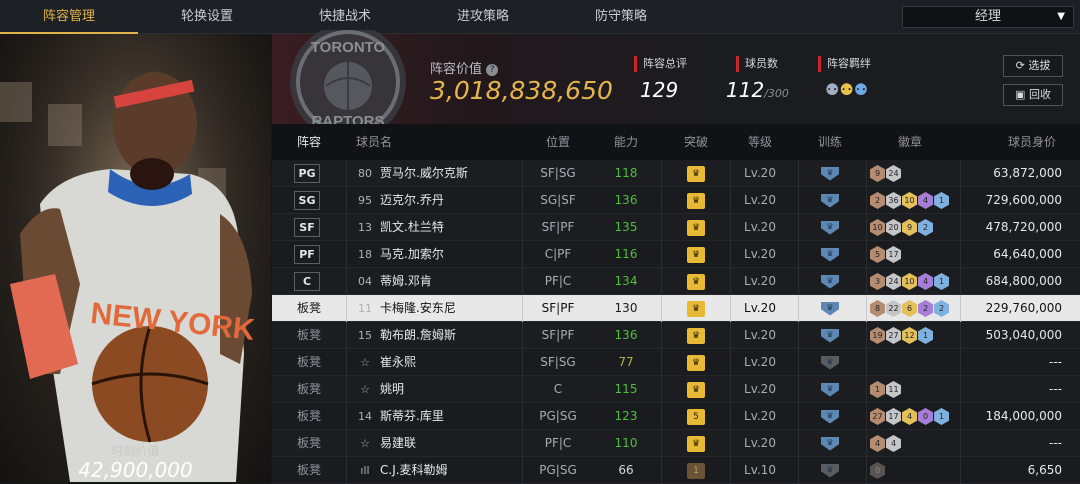  I want to click on badge-list: 0, so click(878, 470).